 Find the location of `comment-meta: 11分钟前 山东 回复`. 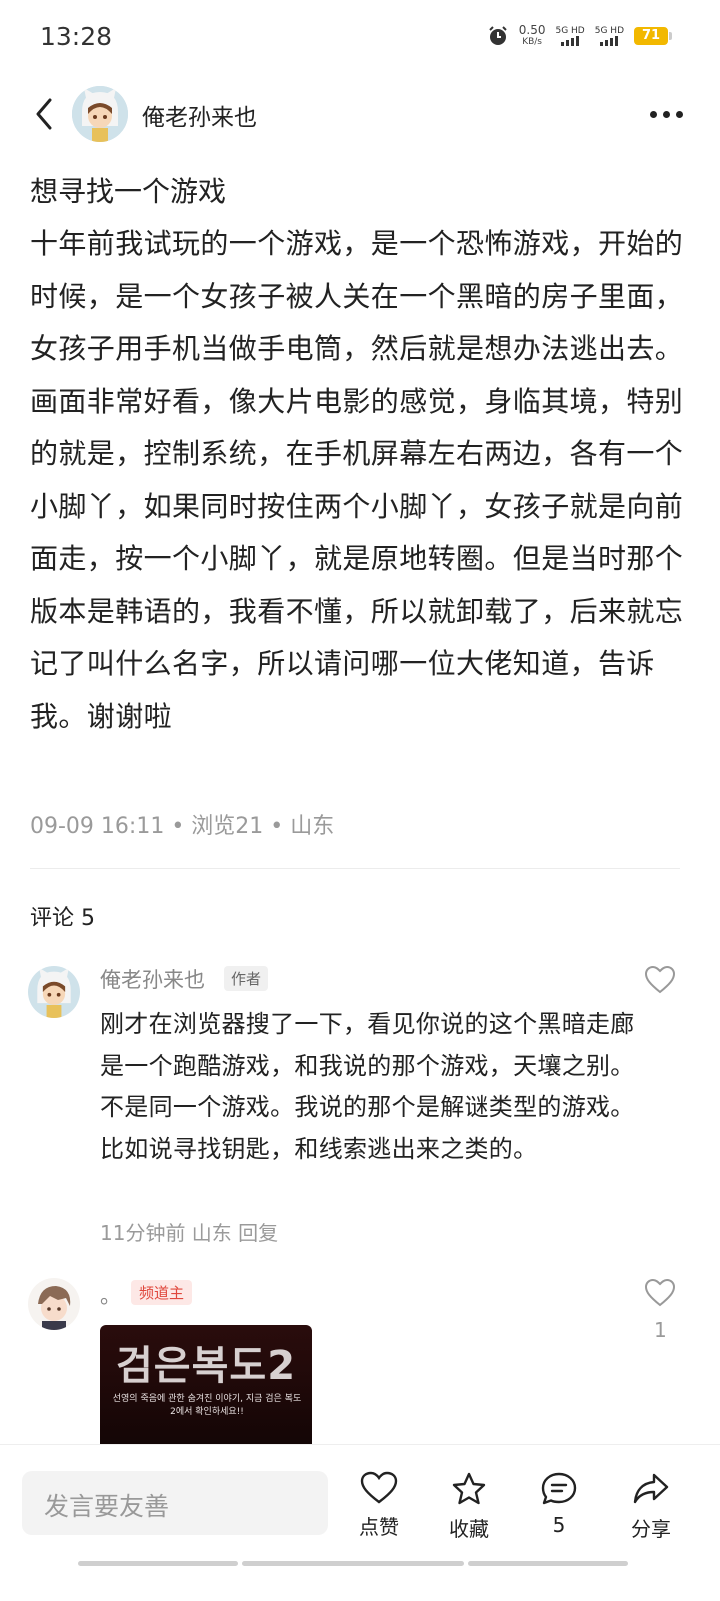

comment-meta: 11分钟前 山东 回复 is located at coordinates (189, 1231).